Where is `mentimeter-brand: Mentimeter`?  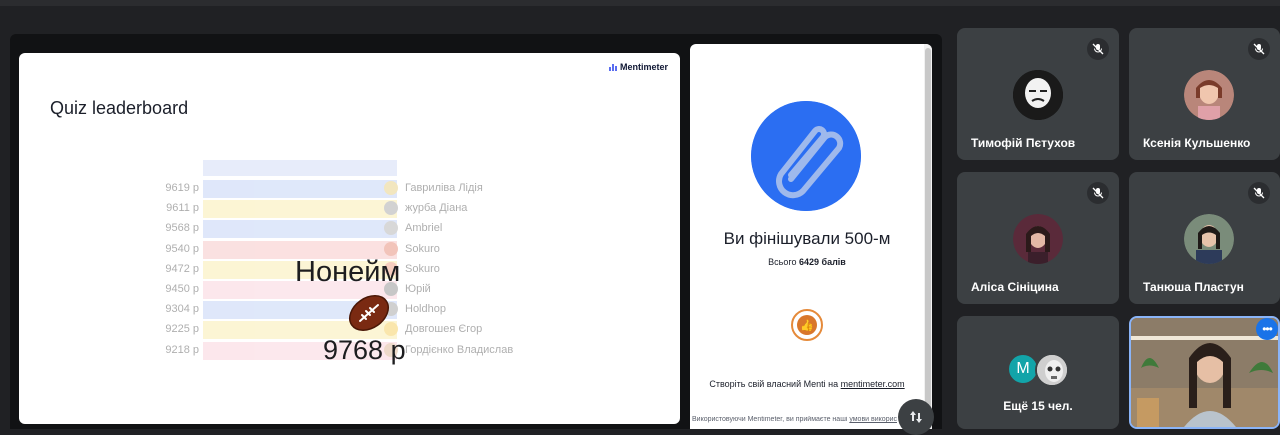 mentimeter-brand: Mentimeter is located at coordinates (638, 67).